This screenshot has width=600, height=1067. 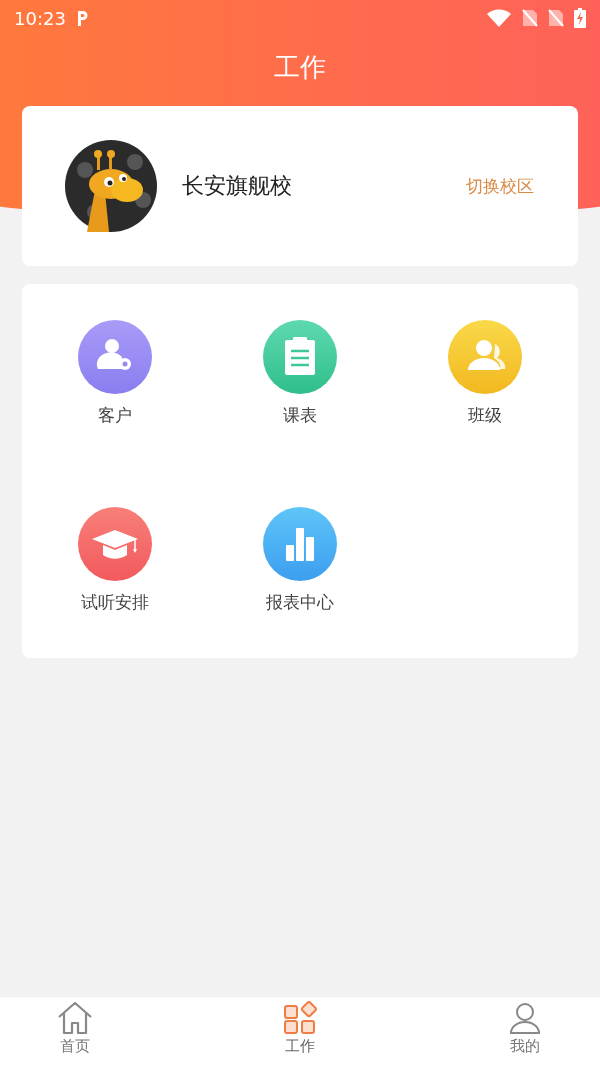 What do you see at coordinates (525, 1018) in the screenshot?
I see `person-icon` at bounding box center [525, 1018].